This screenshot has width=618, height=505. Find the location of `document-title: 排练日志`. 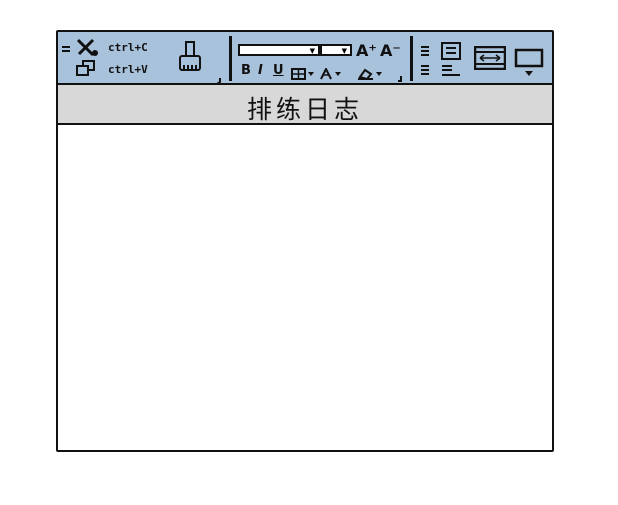

document-title: 排练日志 is located at coordinates (304, 109).